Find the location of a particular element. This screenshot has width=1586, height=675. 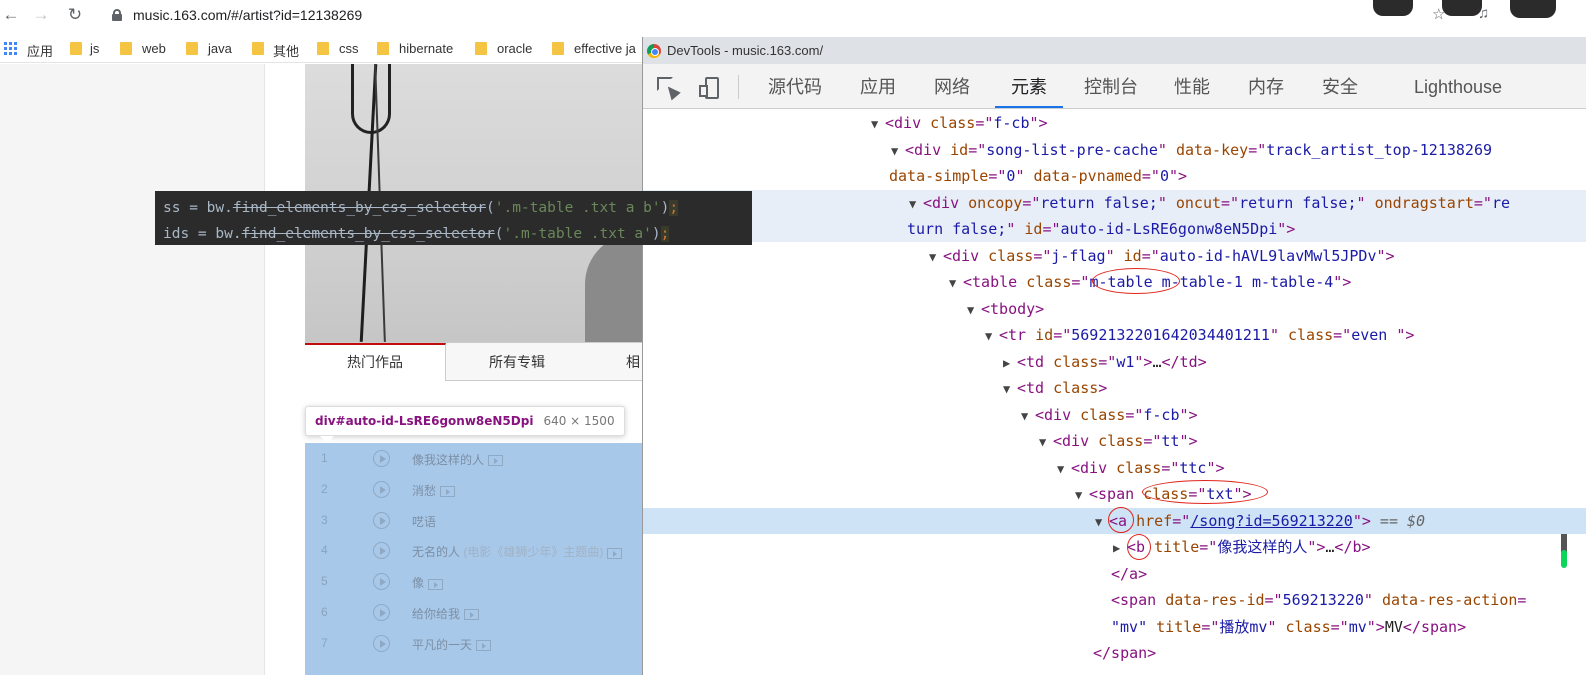

bookmark-java: java is located at coordinates (220, 48).